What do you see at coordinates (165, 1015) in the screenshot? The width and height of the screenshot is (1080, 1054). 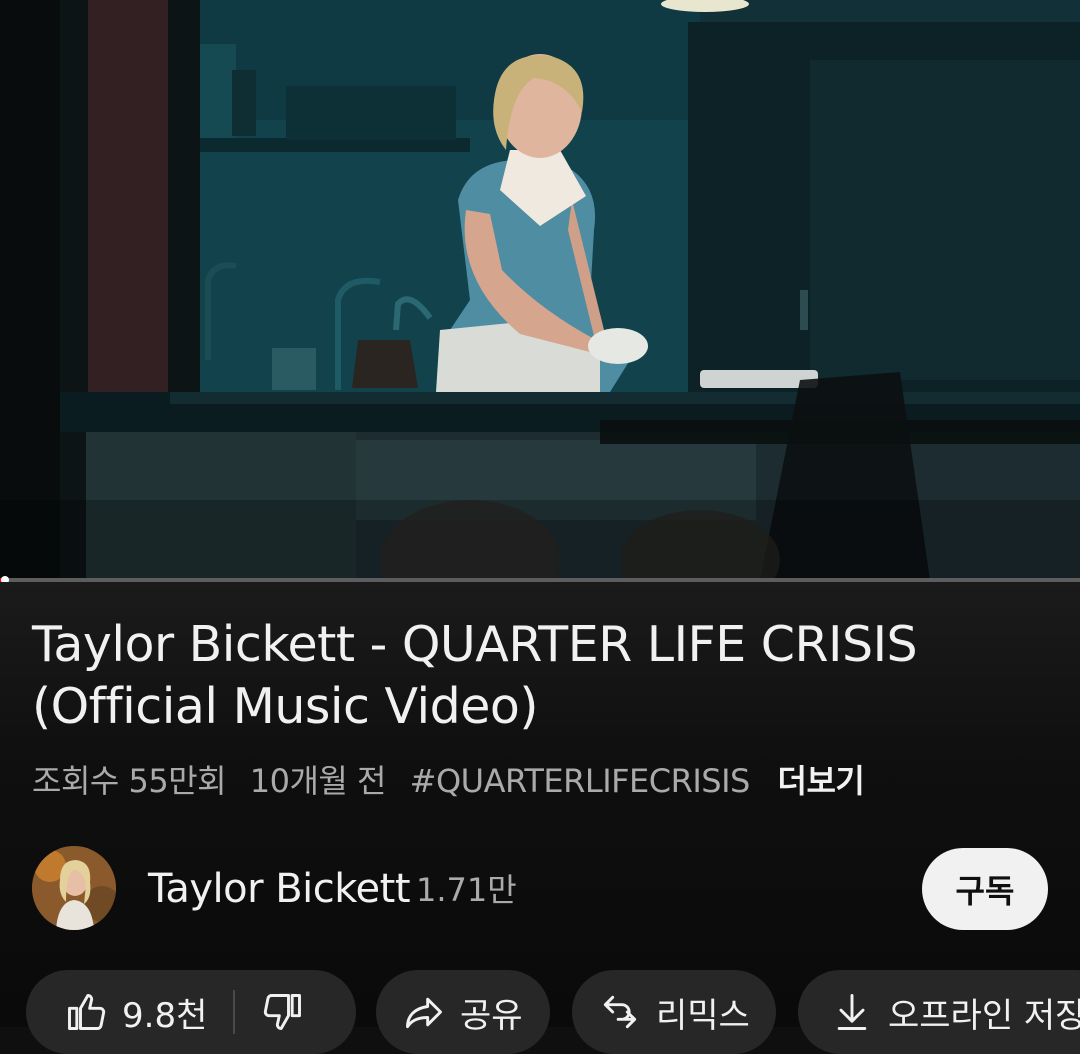 I see `like-count: 9.8천` at bounding box center [165, 1015].